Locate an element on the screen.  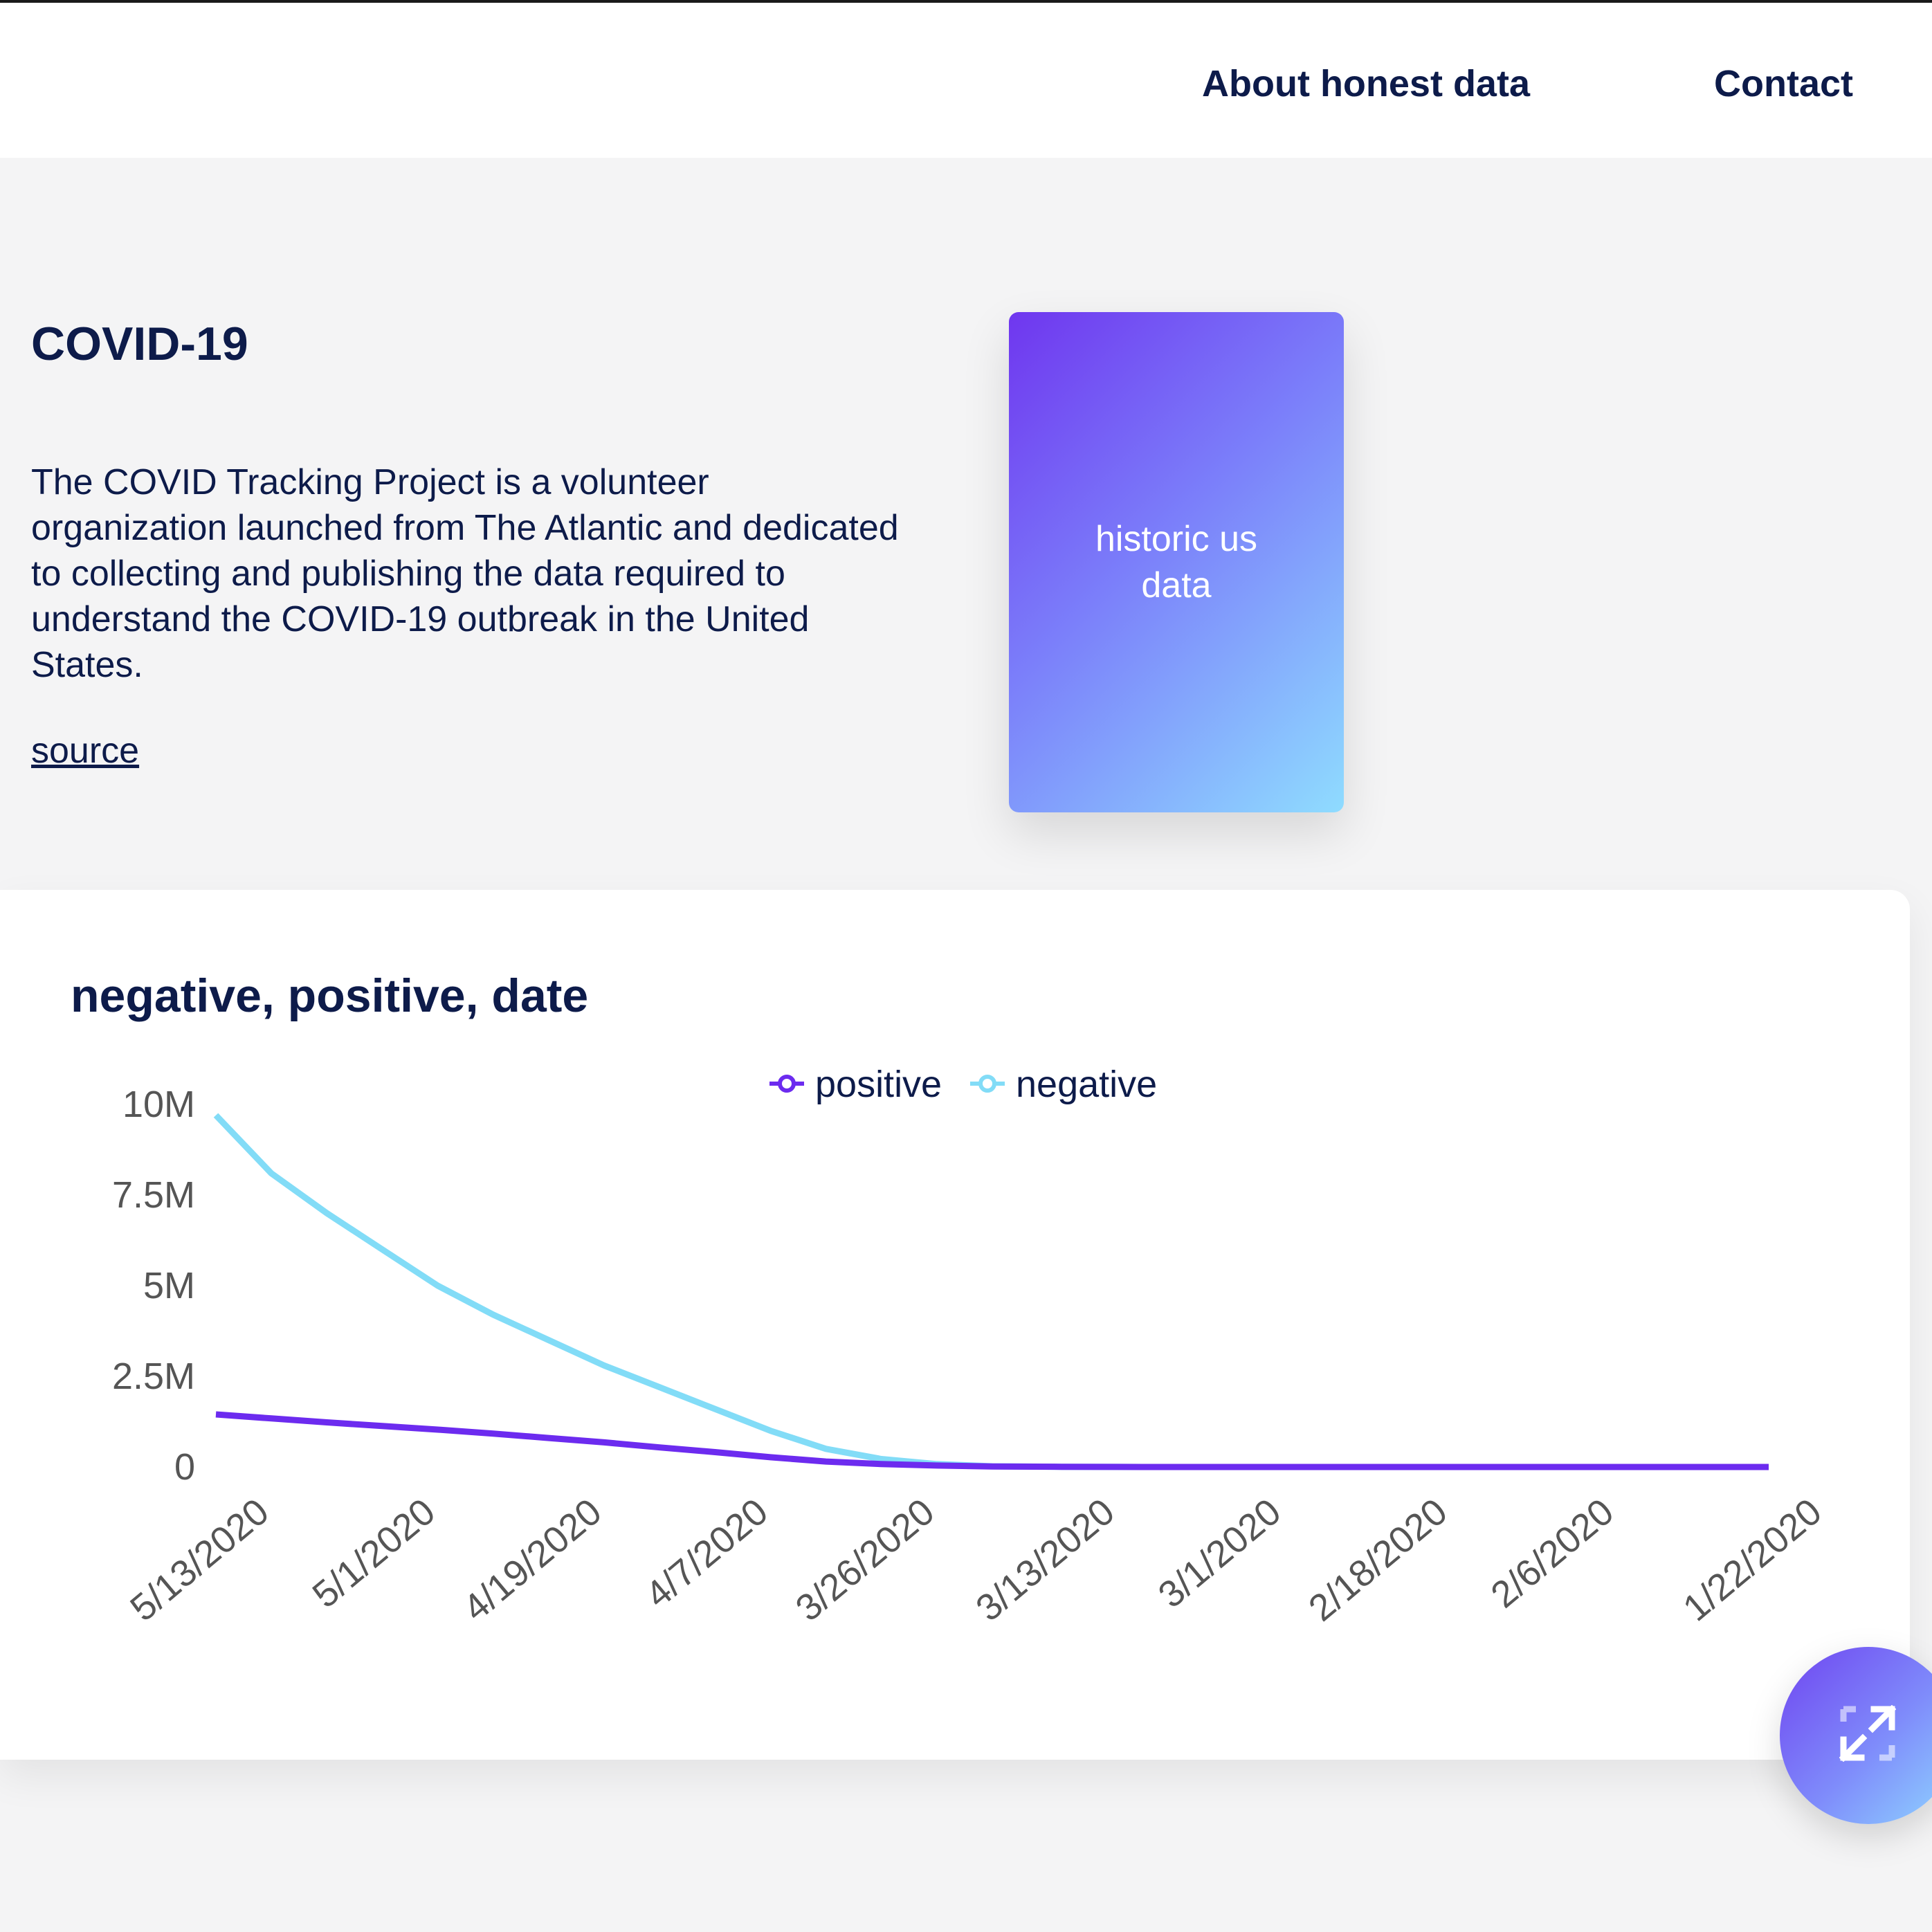
y-tick-label: 10M is located at coordinates (158, 1104).